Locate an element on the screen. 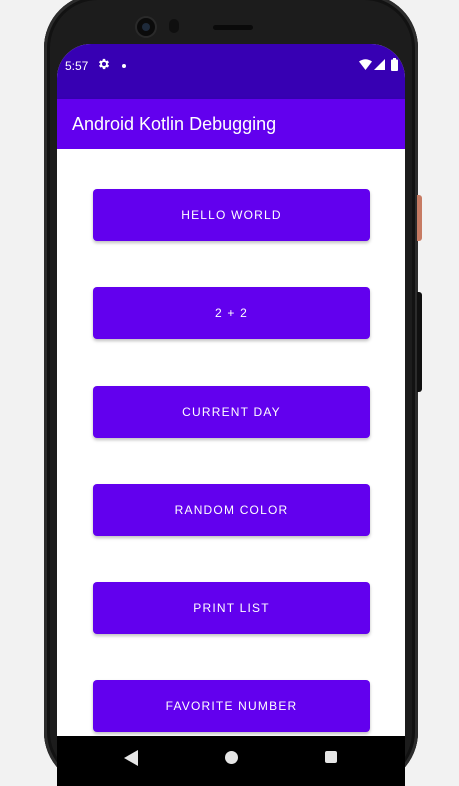 The image size is (459, 786). app-title: Android Kotlin Debugging is located at coordinates (174, 124).